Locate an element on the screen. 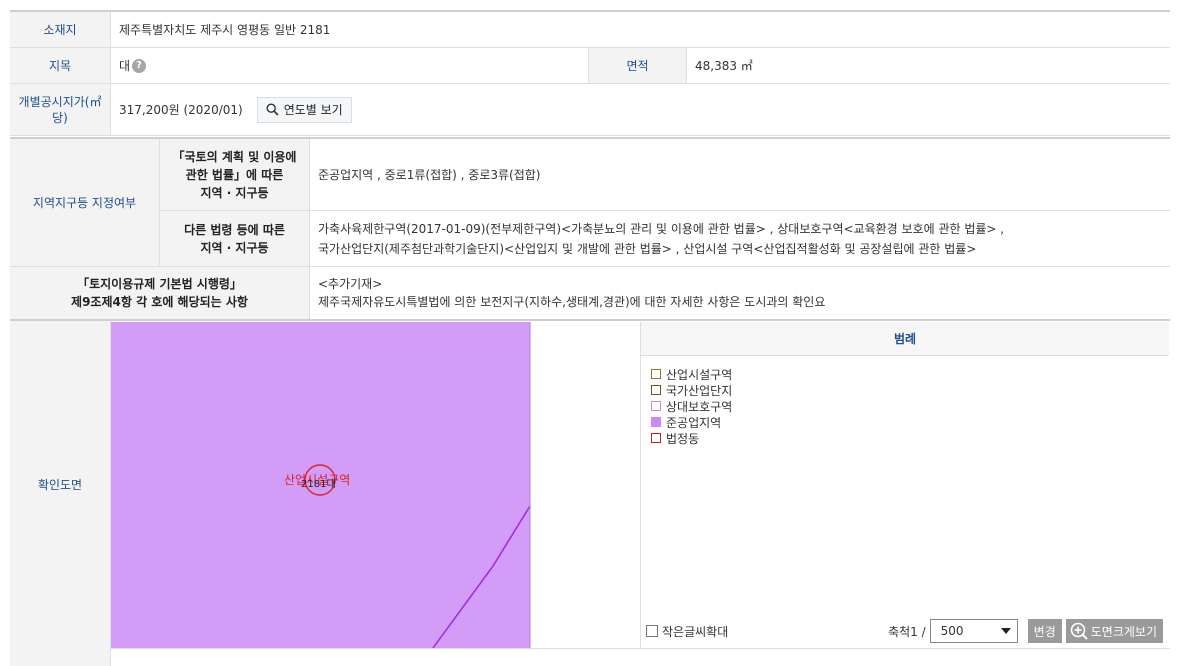  question-icon: ? is located at coordinates (139, 65).